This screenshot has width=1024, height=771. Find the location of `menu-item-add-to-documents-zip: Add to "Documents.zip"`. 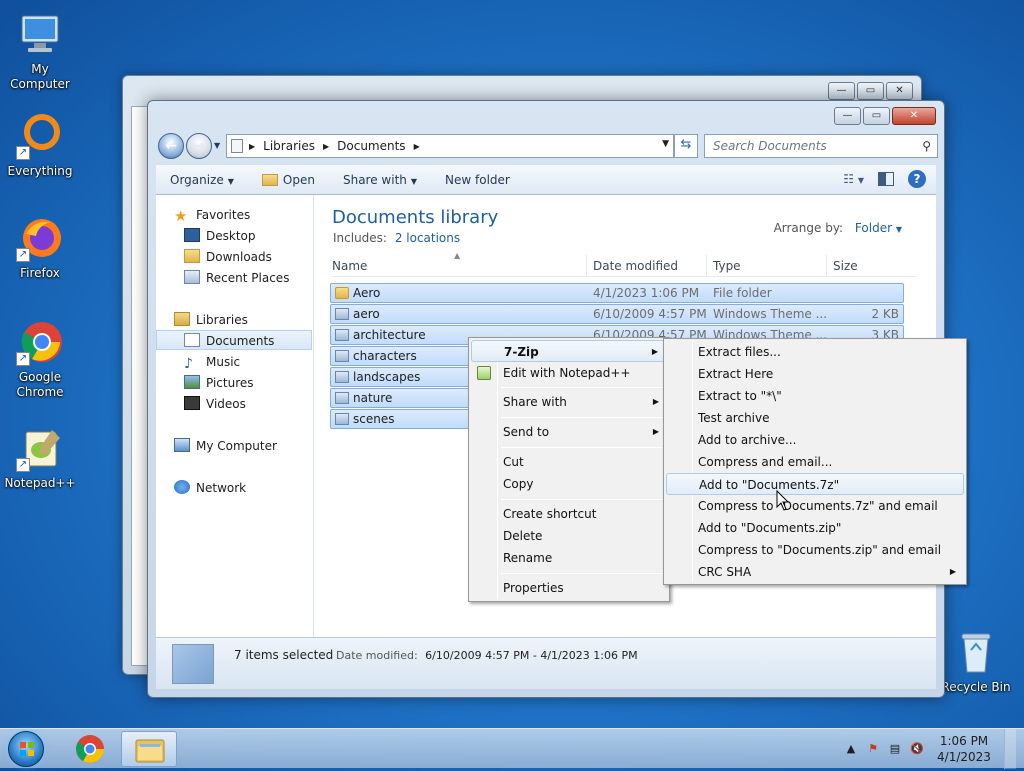

menu-item-add-to-documents-zip: Add to "Documents.zip" is located at coordinates (815, 528).